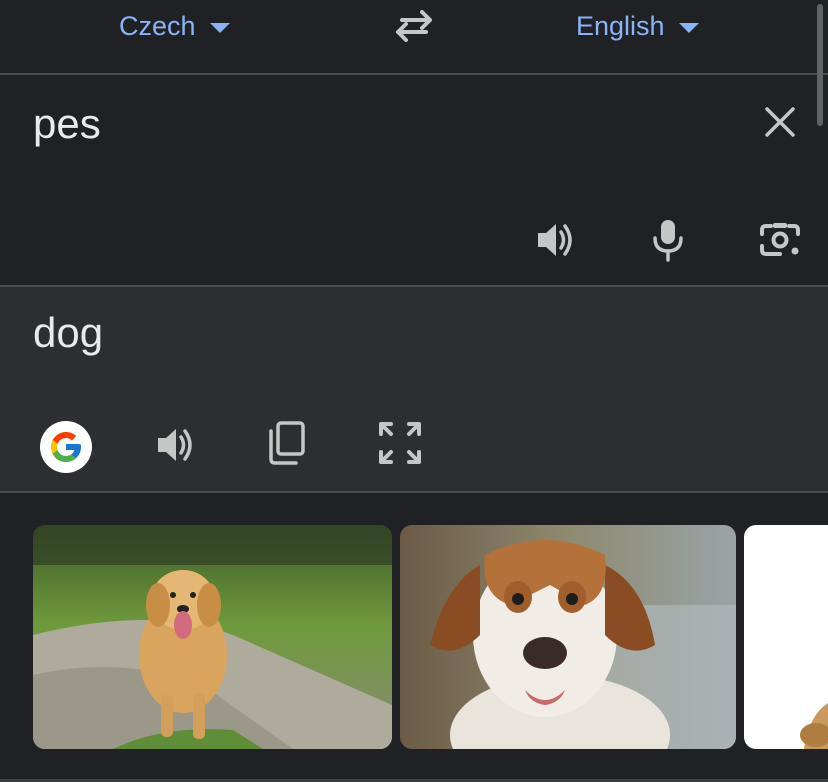 This screenshot has width=828, height=782. What do you see at coordinates (157, 25) in the screenshot?
I see `source-language-label: Czech` at bounding box center [157, 25].